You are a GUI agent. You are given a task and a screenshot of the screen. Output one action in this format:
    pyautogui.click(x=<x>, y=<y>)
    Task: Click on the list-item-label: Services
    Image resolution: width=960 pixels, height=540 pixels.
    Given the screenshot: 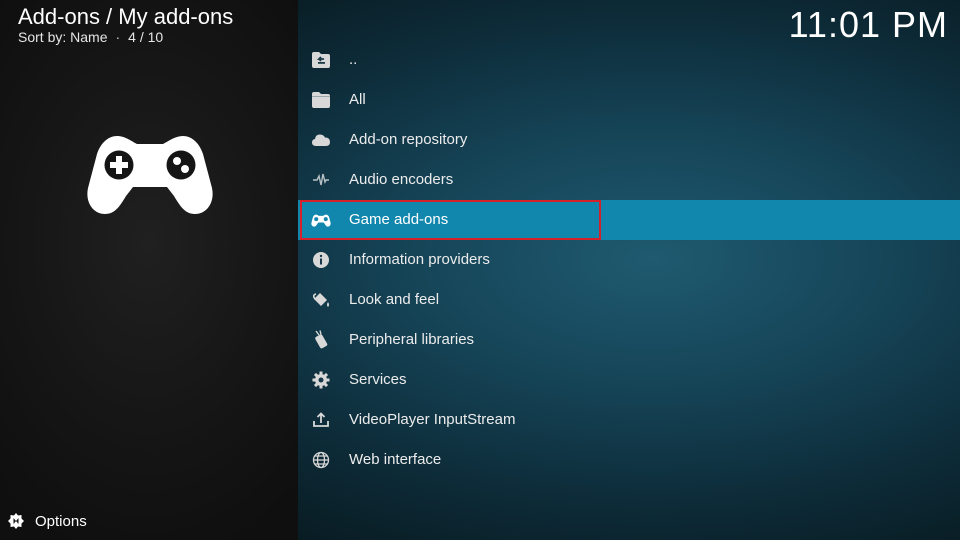 What is the action you would take?
    pyautogui.click(x=378, y=379)
    